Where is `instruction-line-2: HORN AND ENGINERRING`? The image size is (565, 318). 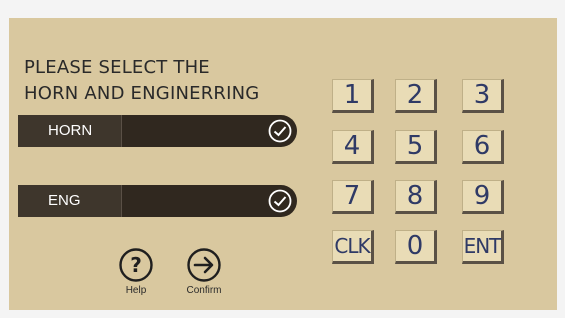 instruction-line-2: HORN AND ENGINERRING is located at coordinates (142, 93).